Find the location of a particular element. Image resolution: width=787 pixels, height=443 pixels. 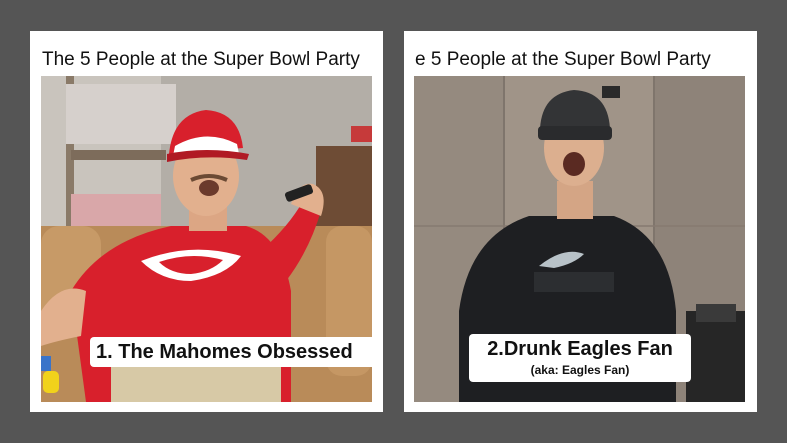

caption-subtitle: (aka: Eagles Fan) is located at coordinates (580, 370).